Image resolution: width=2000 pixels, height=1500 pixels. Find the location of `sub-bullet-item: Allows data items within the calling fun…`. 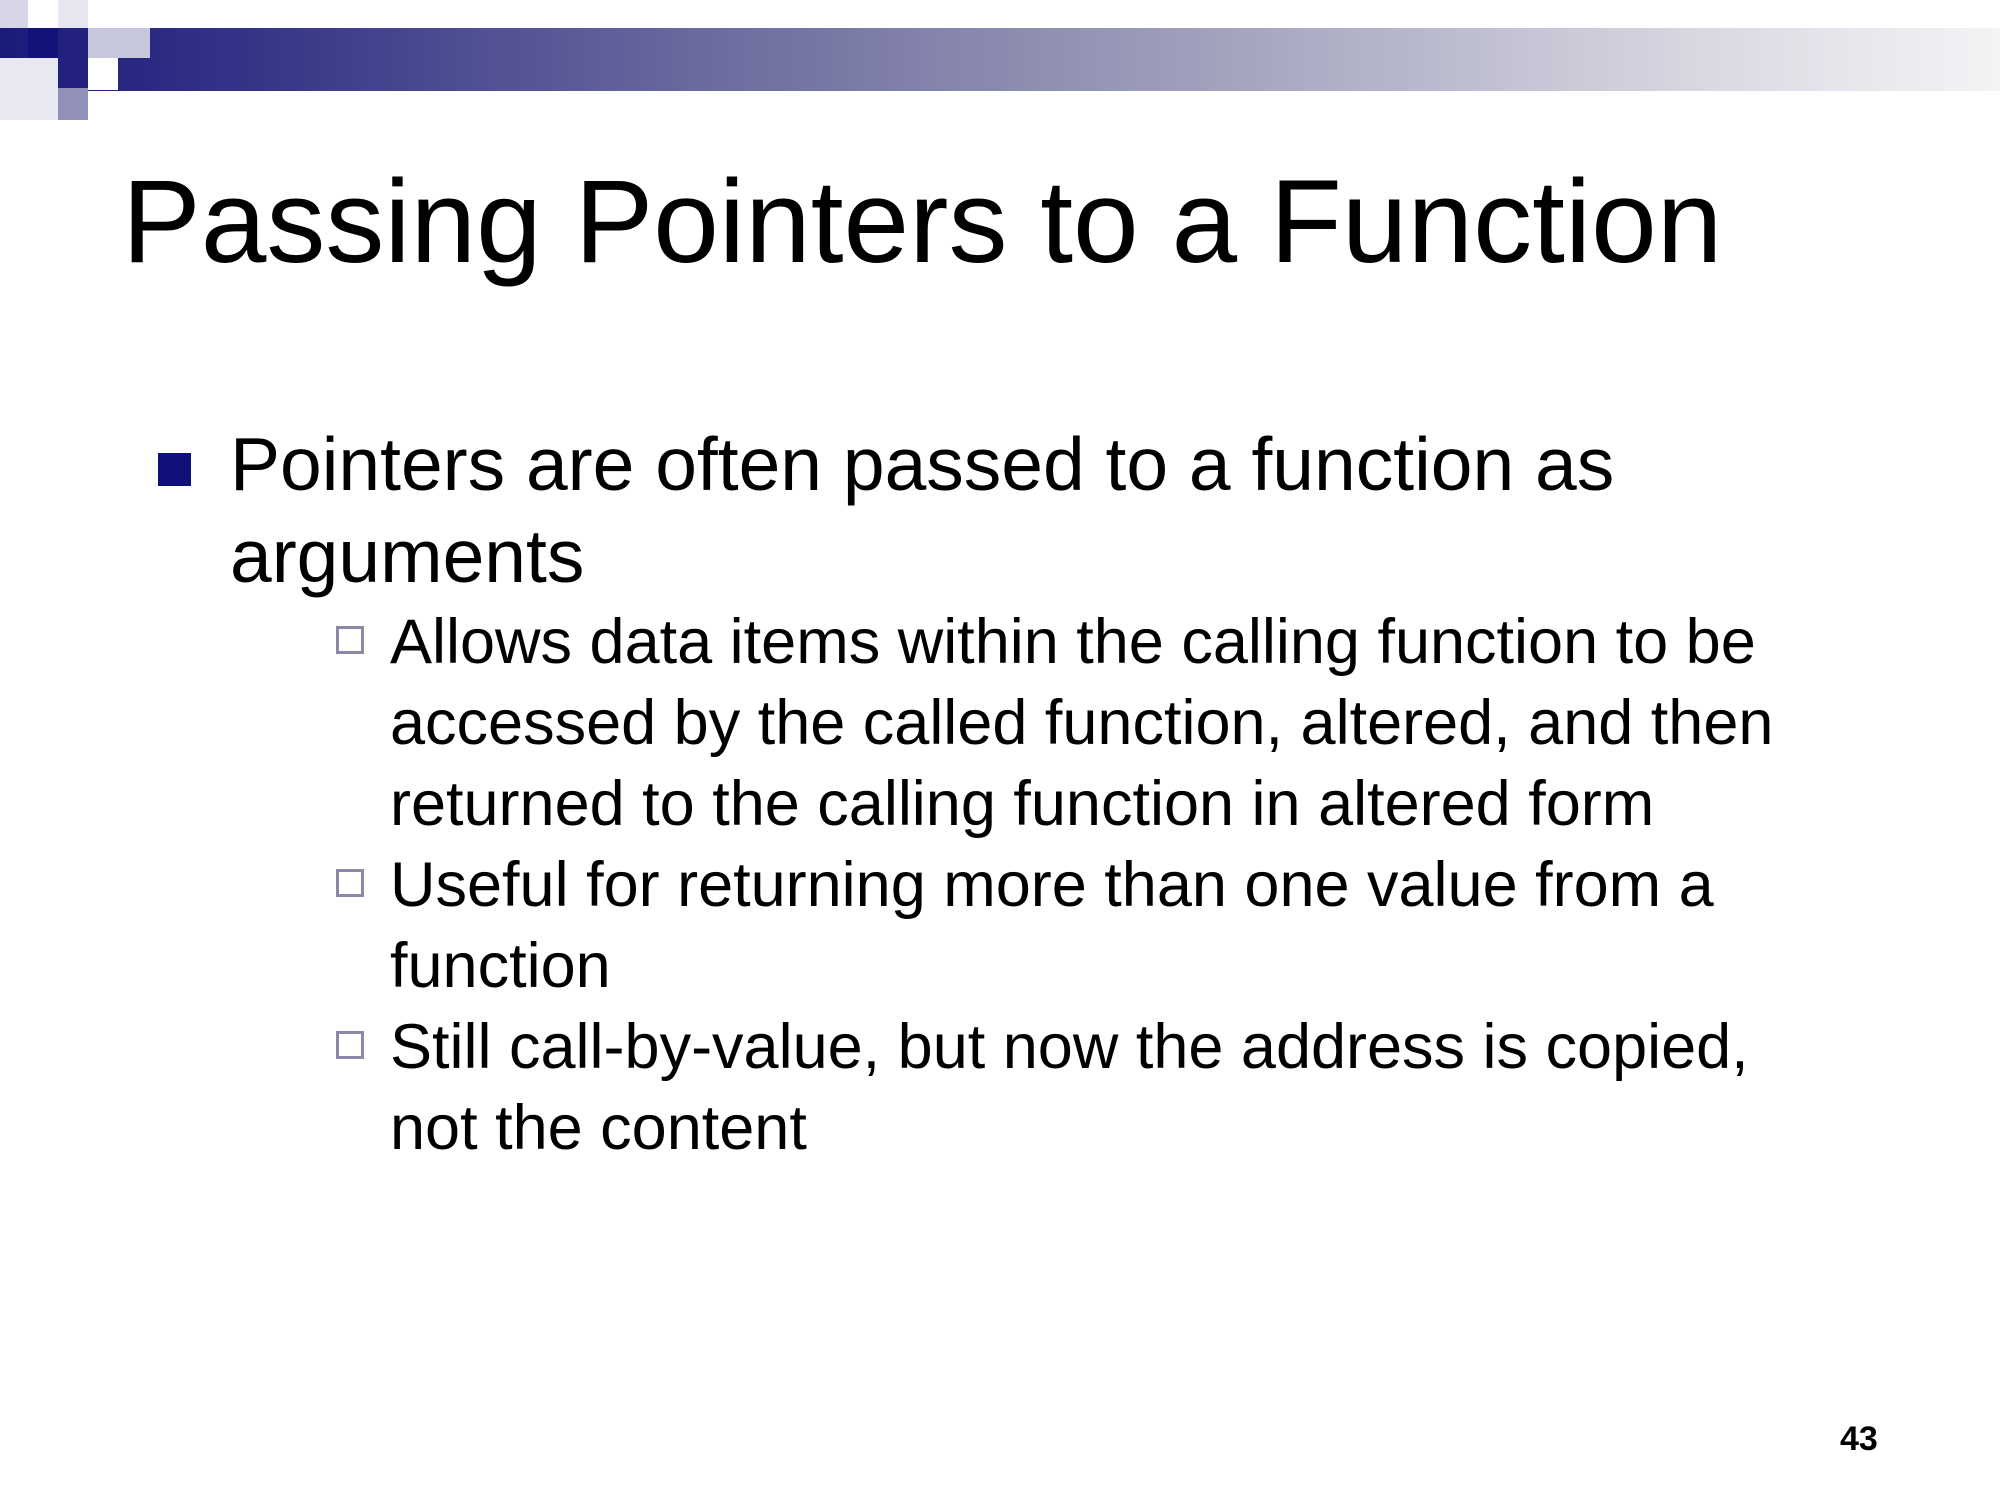

sub-bullet-item: Allows data items within the calling fun… is located at coordinates (1022, 723).